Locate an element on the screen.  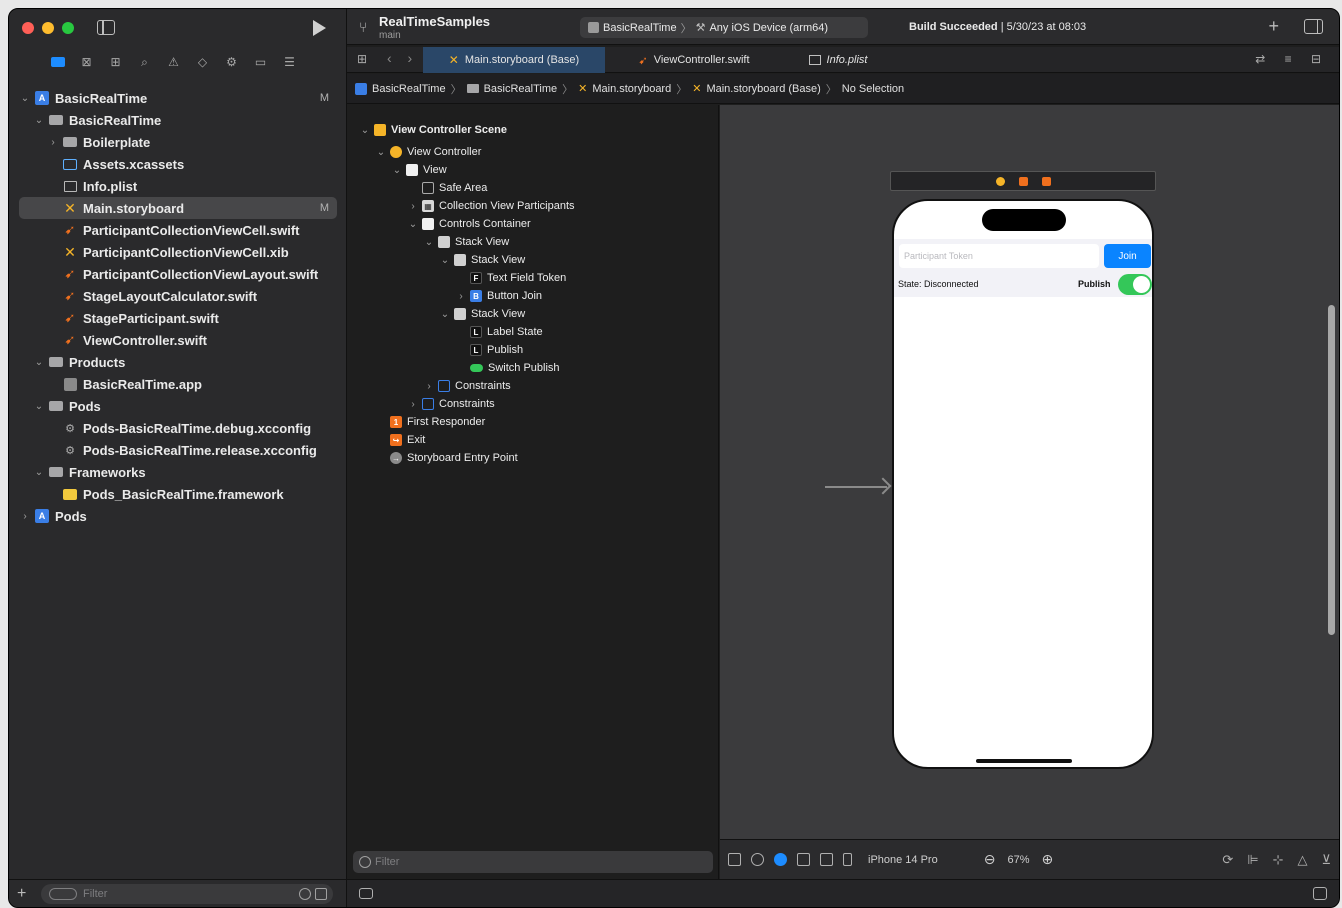
debug-navigator-icon: ⚙ is located at coordinates (231, 62).